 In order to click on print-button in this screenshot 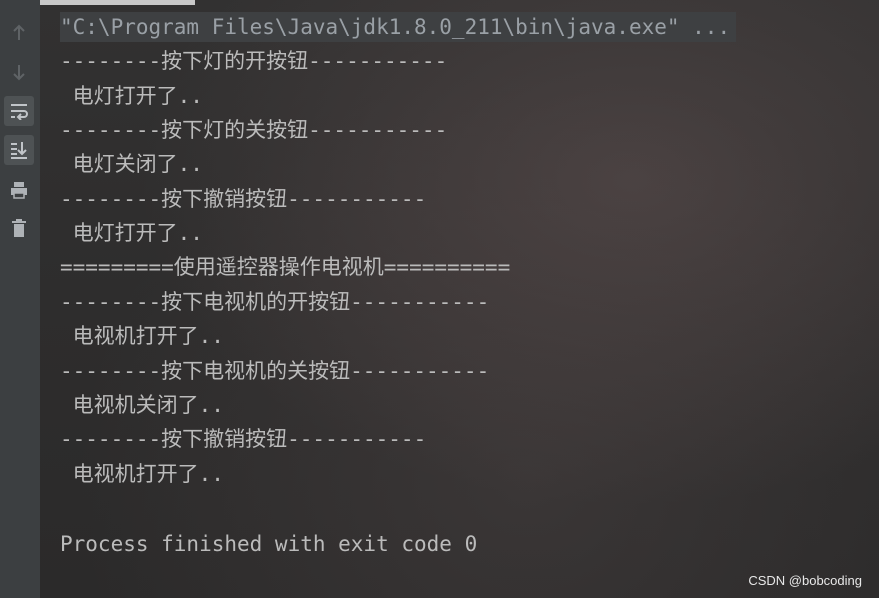, I will do `click(19, 190)`.